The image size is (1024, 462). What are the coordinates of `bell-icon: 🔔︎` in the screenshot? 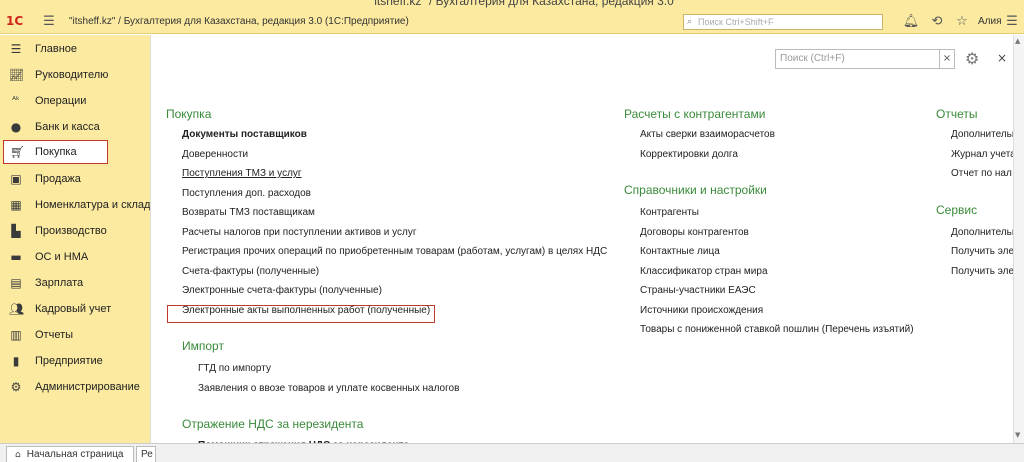 It's located at (911, 22).